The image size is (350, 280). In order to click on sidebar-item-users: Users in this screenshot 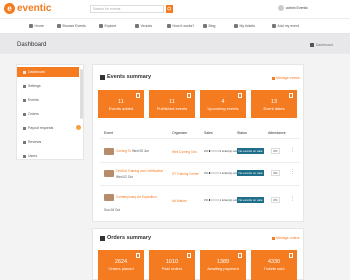, I will do `click(48, 156)`.